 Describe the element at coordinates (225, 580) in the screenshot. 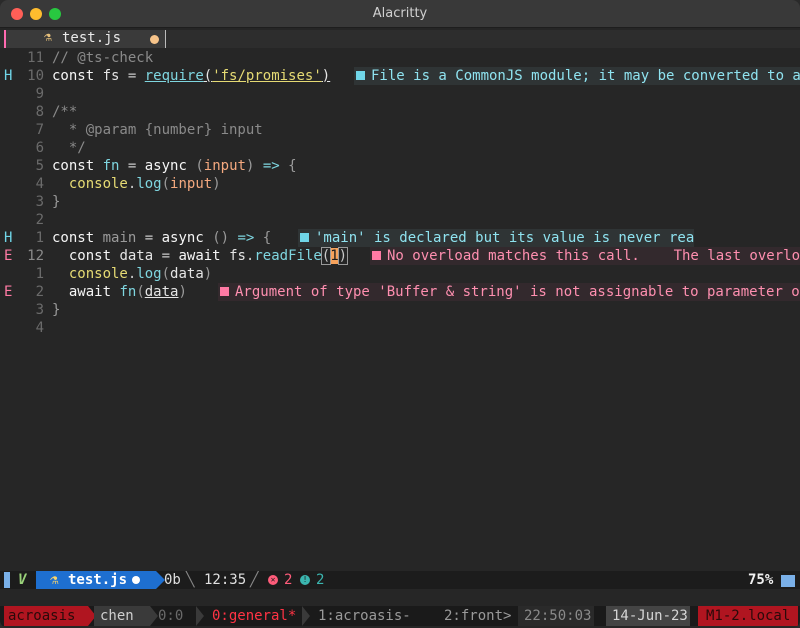

I see `cursor-position: 12:35` at that location.